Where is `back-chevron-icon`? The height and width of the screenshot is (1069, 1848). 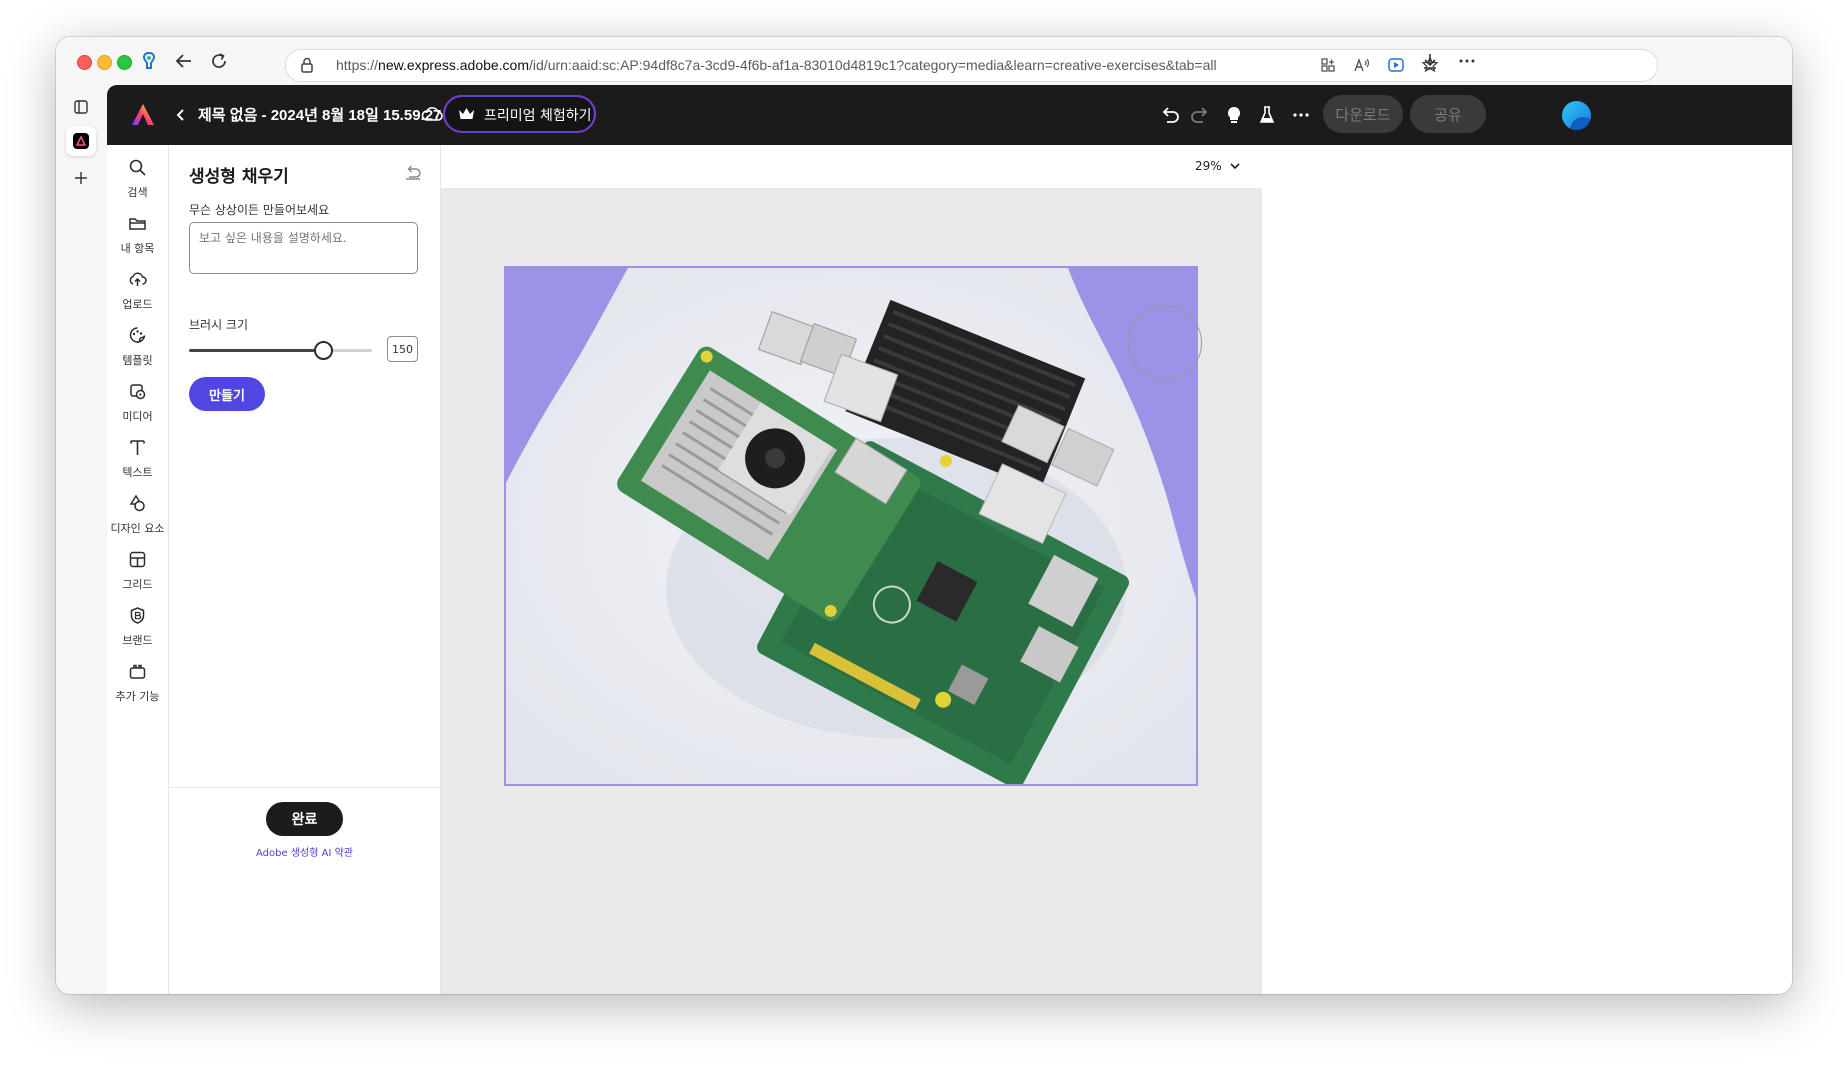
back-chevron-icon is located at coordinates (181, 115).